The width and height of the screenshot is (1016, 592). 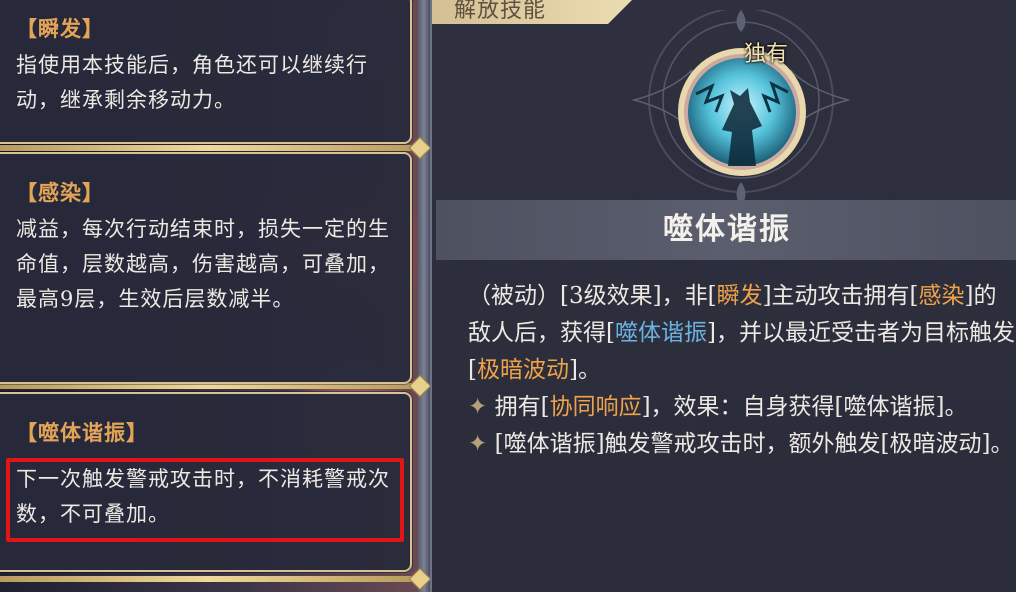 I want to click on keyword-dark-wave: 极暗波动, so click(x=522, y=370).